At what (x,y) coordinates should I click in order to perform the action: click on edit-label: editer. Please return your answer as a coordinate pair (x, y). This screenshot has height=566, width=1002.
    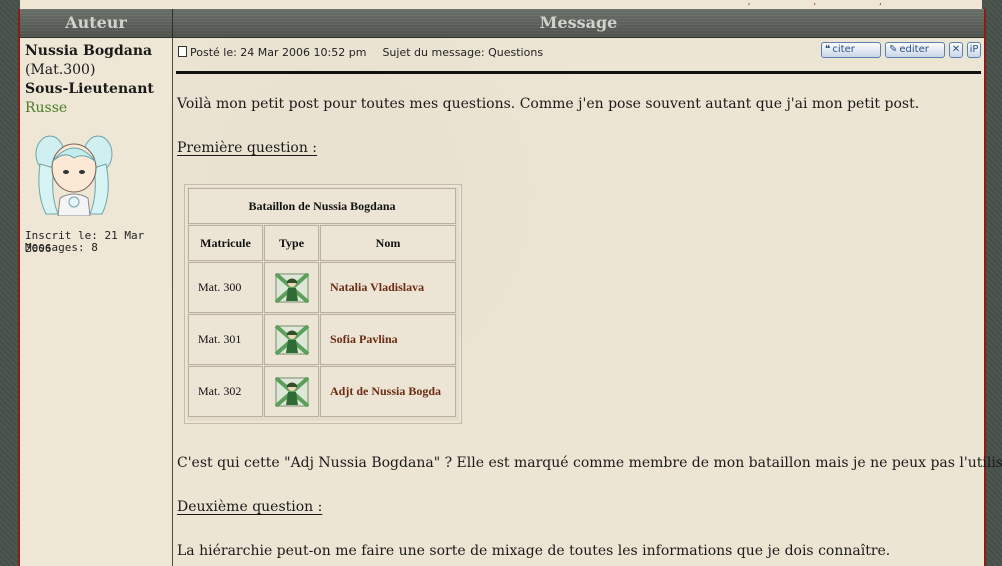
    Looking at the image, I should click on (914, 49).